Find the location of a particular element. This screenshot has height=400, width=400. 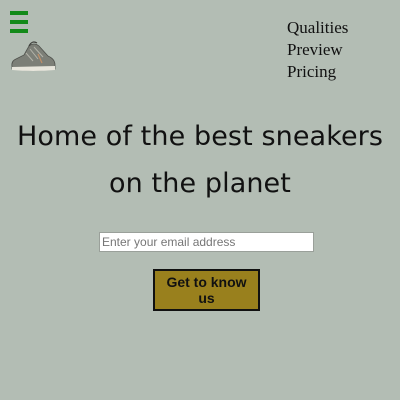

nav-link-preview: Preview is located at coordinates (317, 50).